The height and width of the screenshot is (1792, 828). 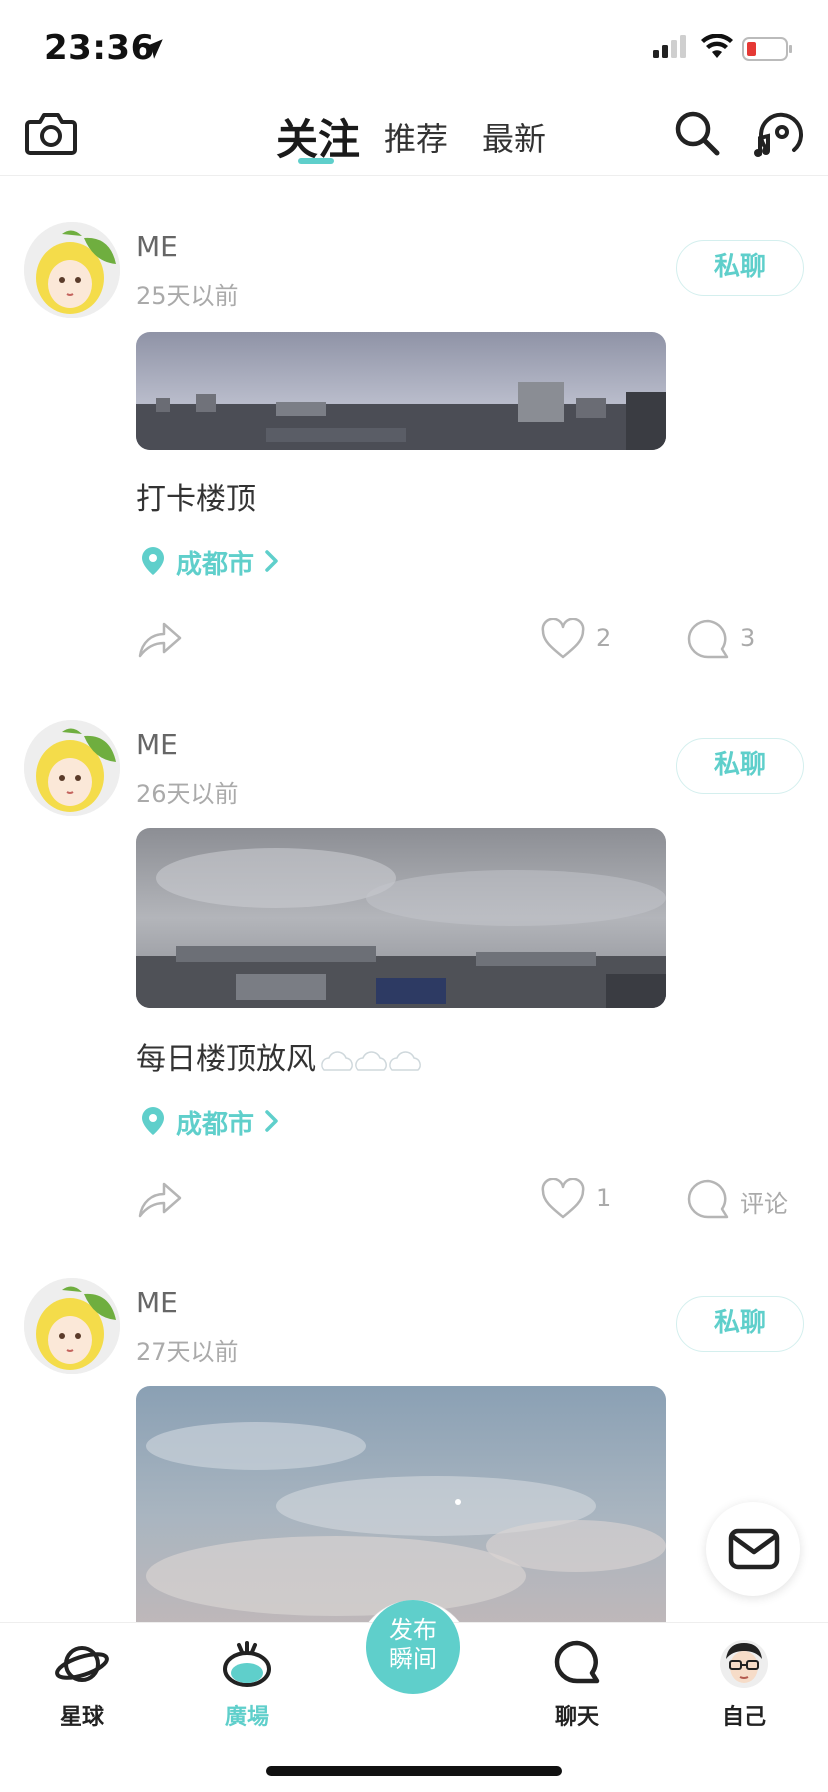 I want to click on post-text: 打卡楼顶, so click(x=196, y=499).